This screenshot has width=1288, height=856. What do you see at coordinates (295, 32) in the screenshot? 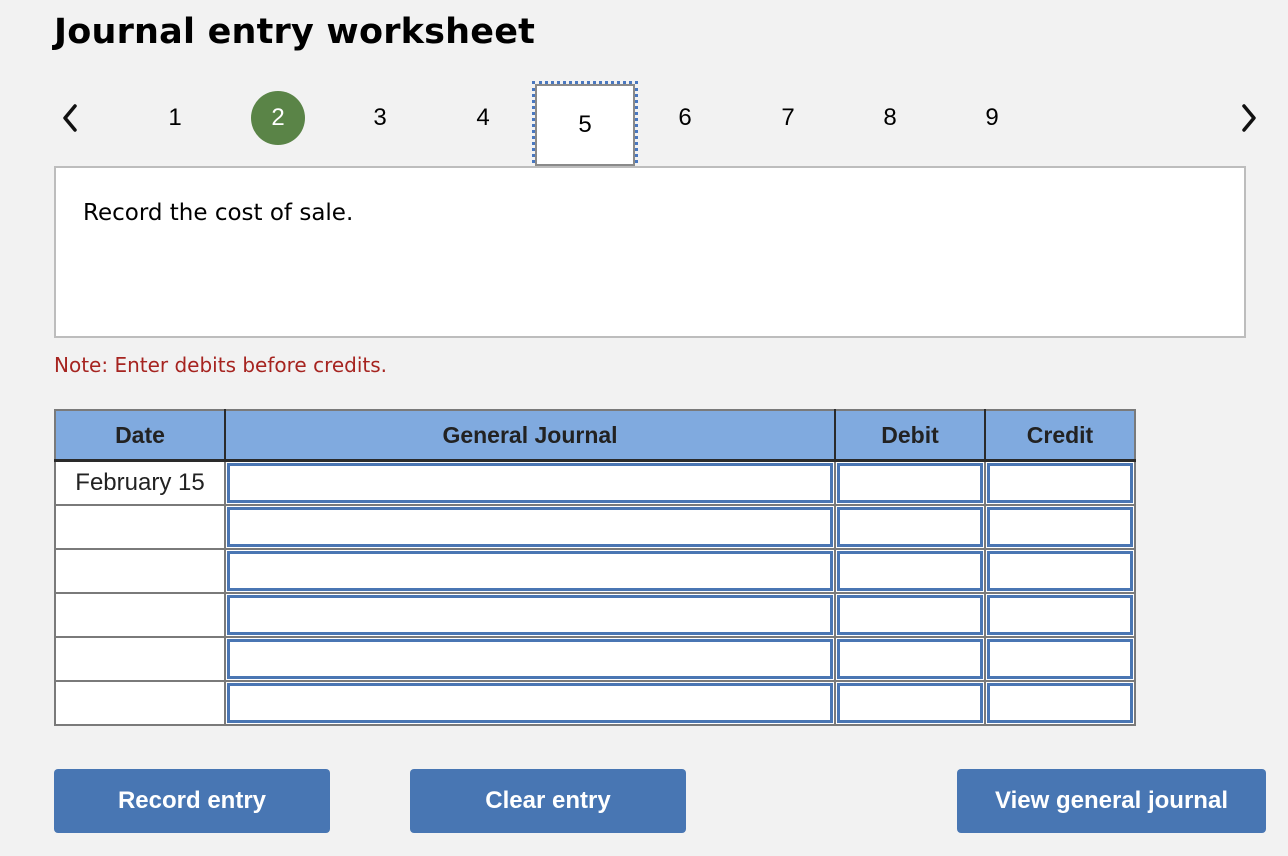
I see `page-title: Journal entry worksheet` at bounding box center [295, 32].